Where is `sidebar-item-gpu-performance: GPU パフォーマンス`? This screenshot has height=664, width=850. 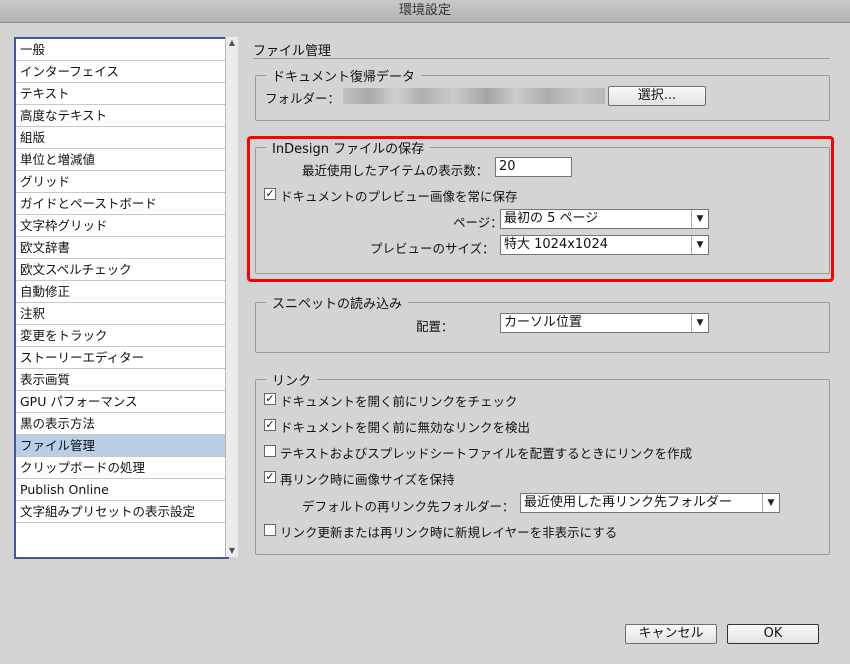 sidebar-item-gpu-performance: GPU パフォーマンス is located at coordinates (121, 402).